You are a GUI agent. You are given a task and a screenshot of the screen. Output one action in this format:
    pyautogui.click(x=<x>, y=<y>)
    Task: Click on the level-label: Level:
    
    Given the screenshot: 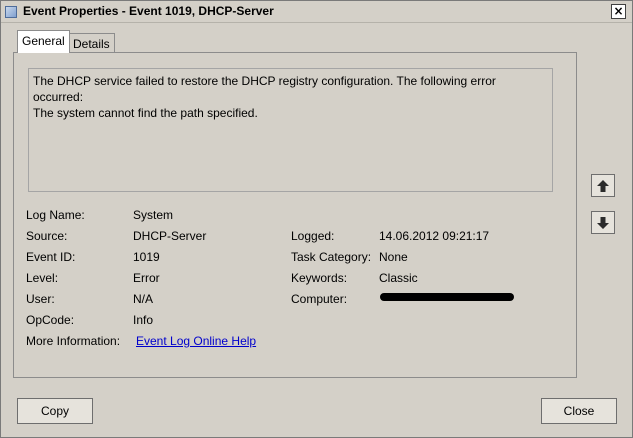 What is the action you would take?
    pyautogui.click(x=42, y=278)
    